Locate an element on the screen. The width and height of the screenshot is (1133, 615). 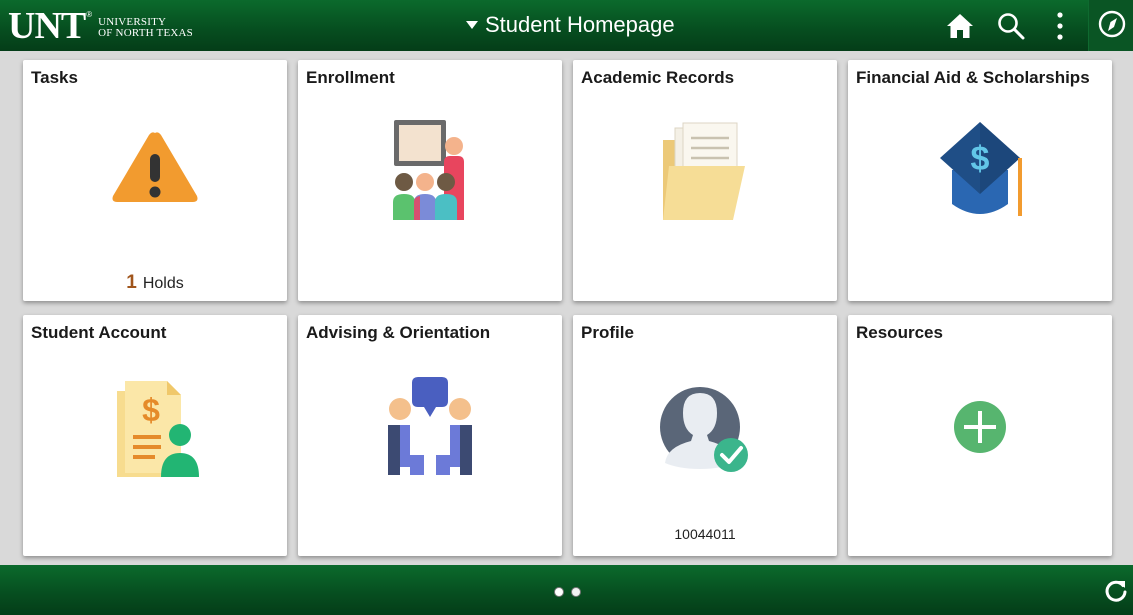
tile-tasks: Tasks 1 Holds is located at coordinates (155, 180).